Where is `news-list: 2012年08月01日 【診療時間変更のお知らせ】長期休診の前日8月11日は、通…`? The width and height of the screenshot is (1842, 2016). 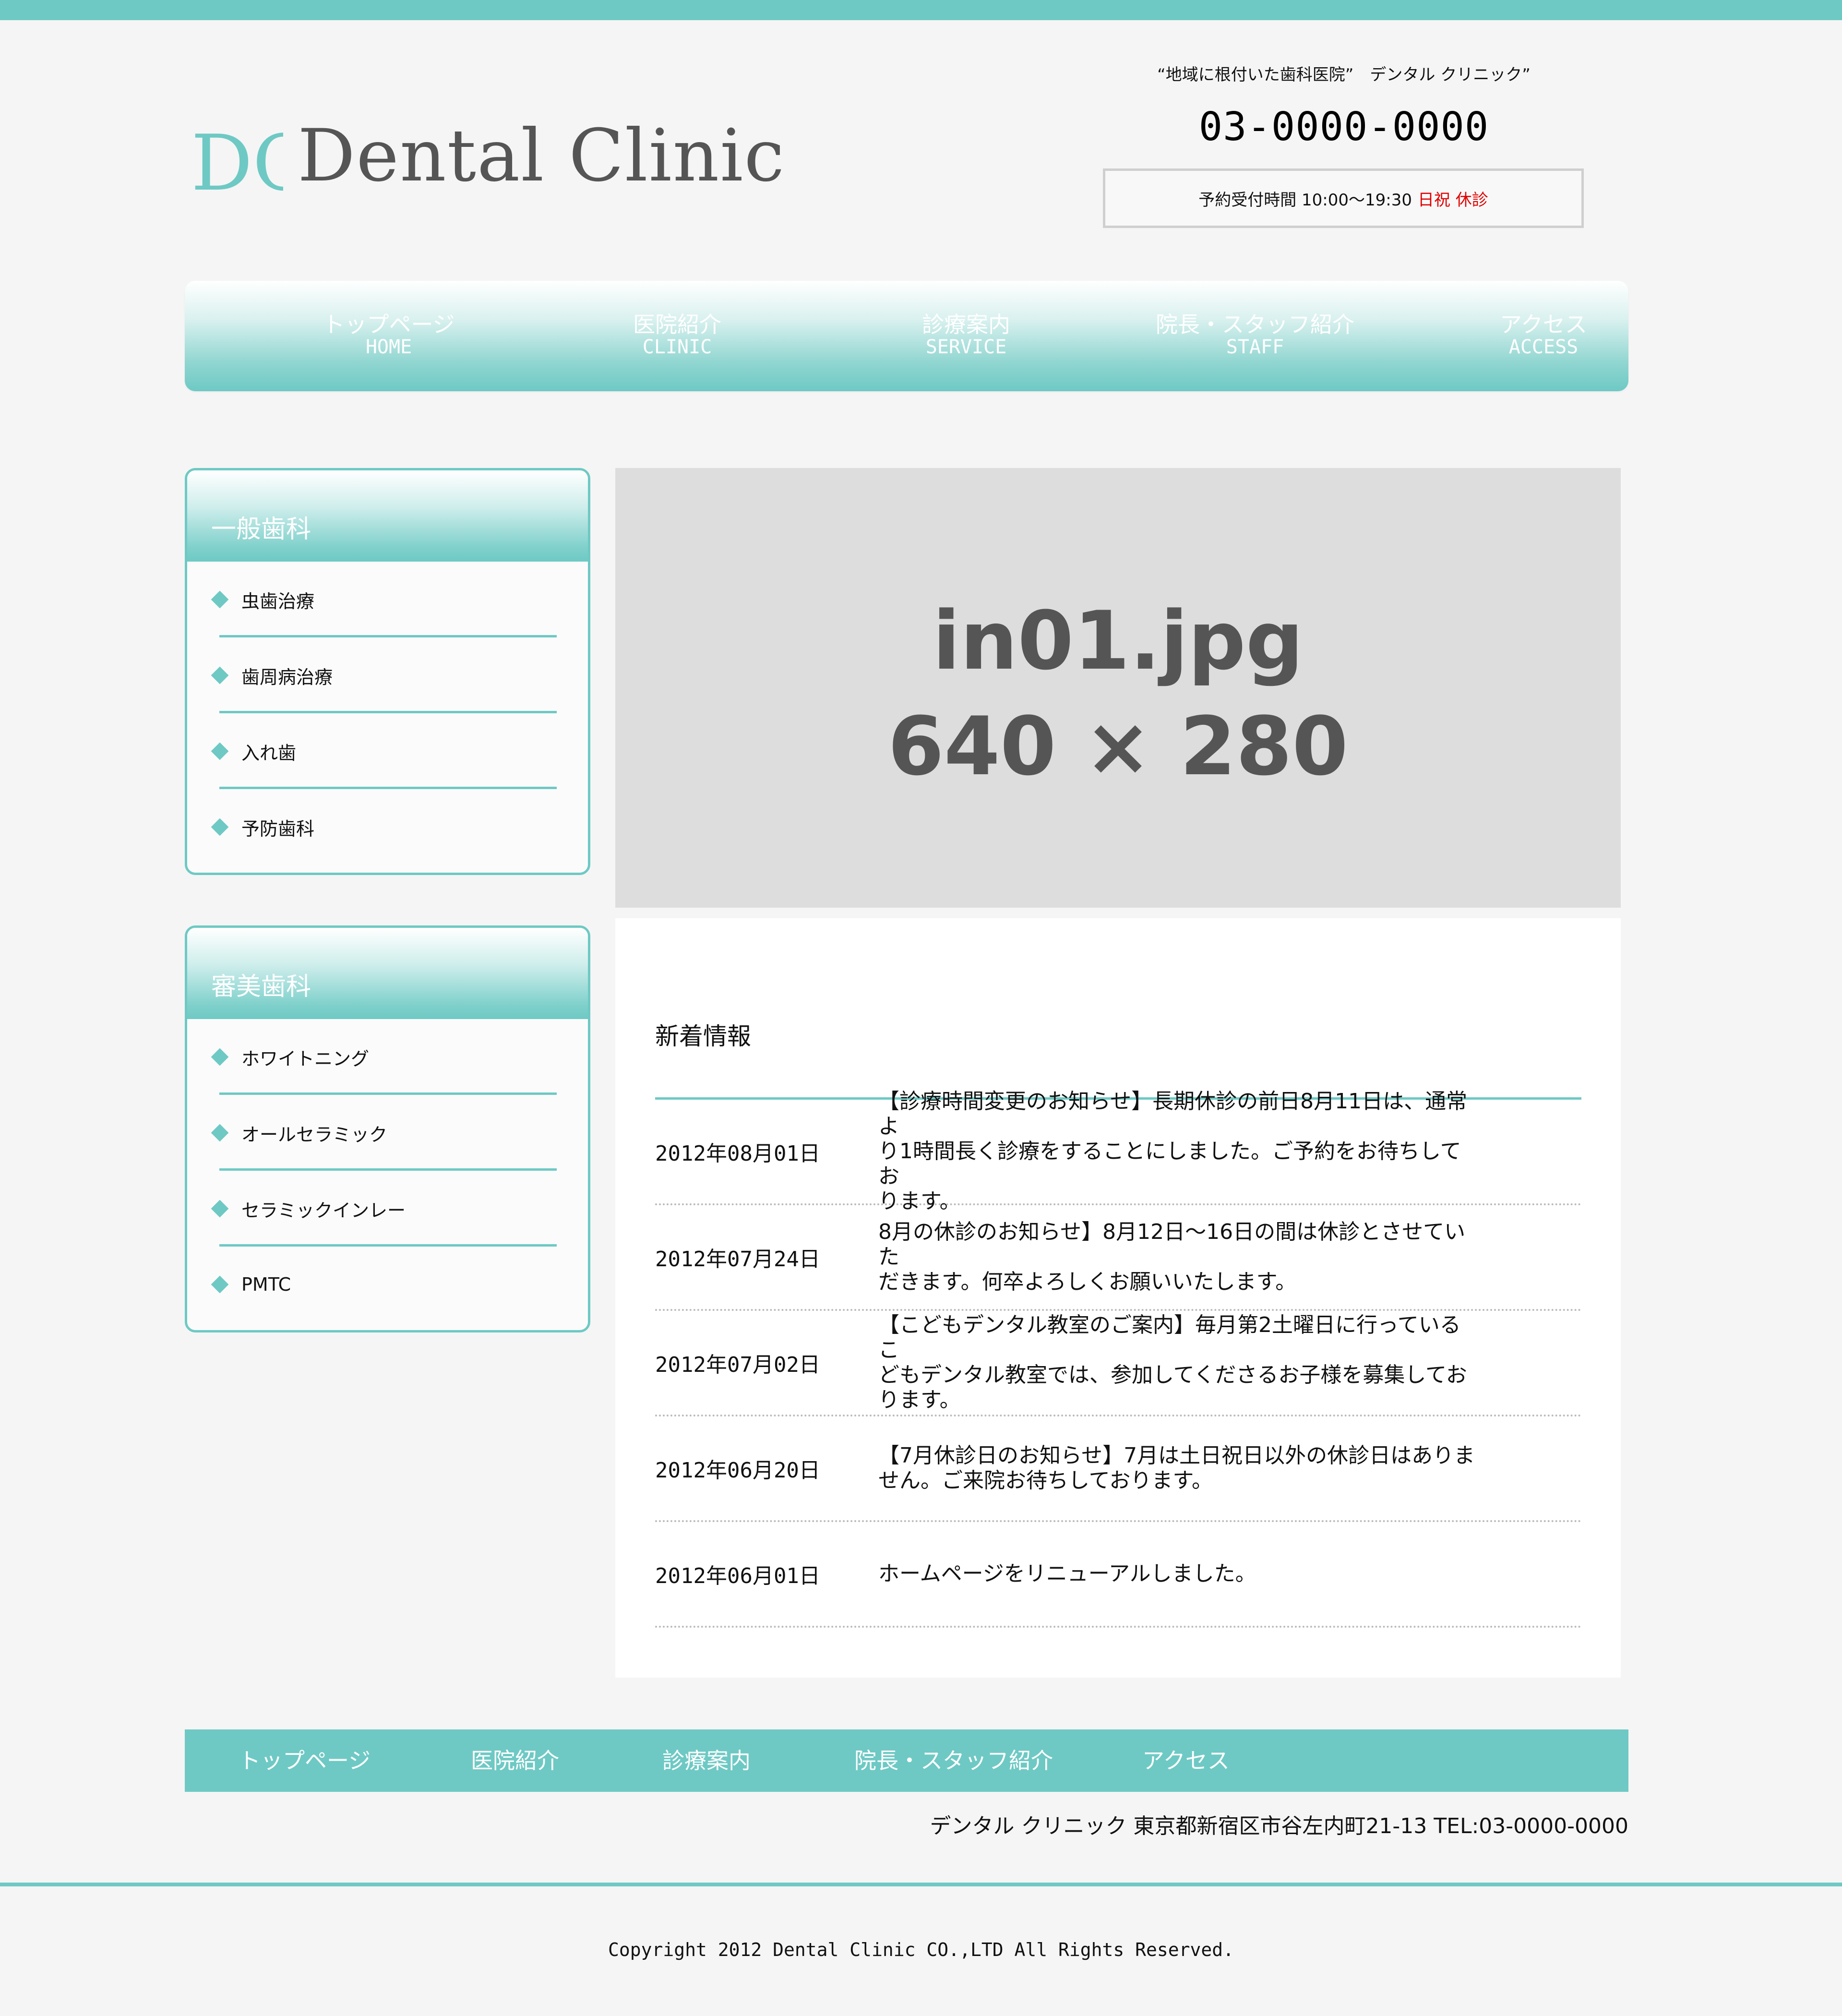 news-list: 2012年08月01日 【診療時間変更のお知らせ】長期休診の前日8月11日は、通… is located at coordinates (1118, 1358).